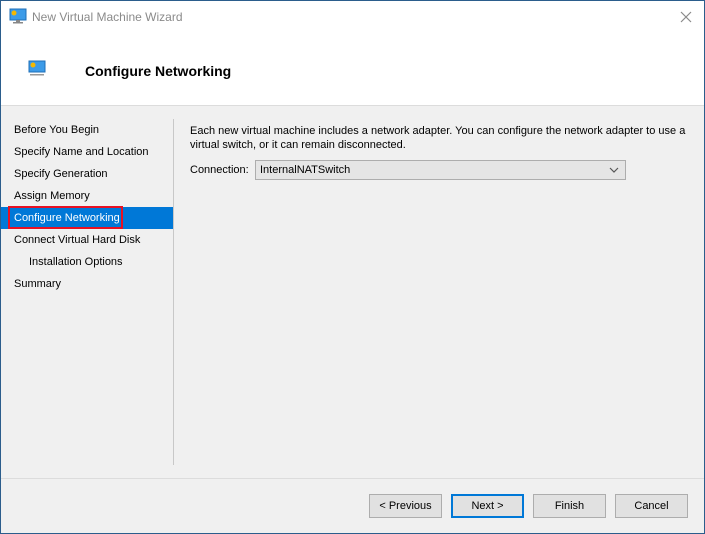 Image resolution: width=705 pixels, height=534 pixels. What do you see at coordinates (614, 170) in the screenshot?
I see `chevron-down-icon` at bounding box center [614, 170].